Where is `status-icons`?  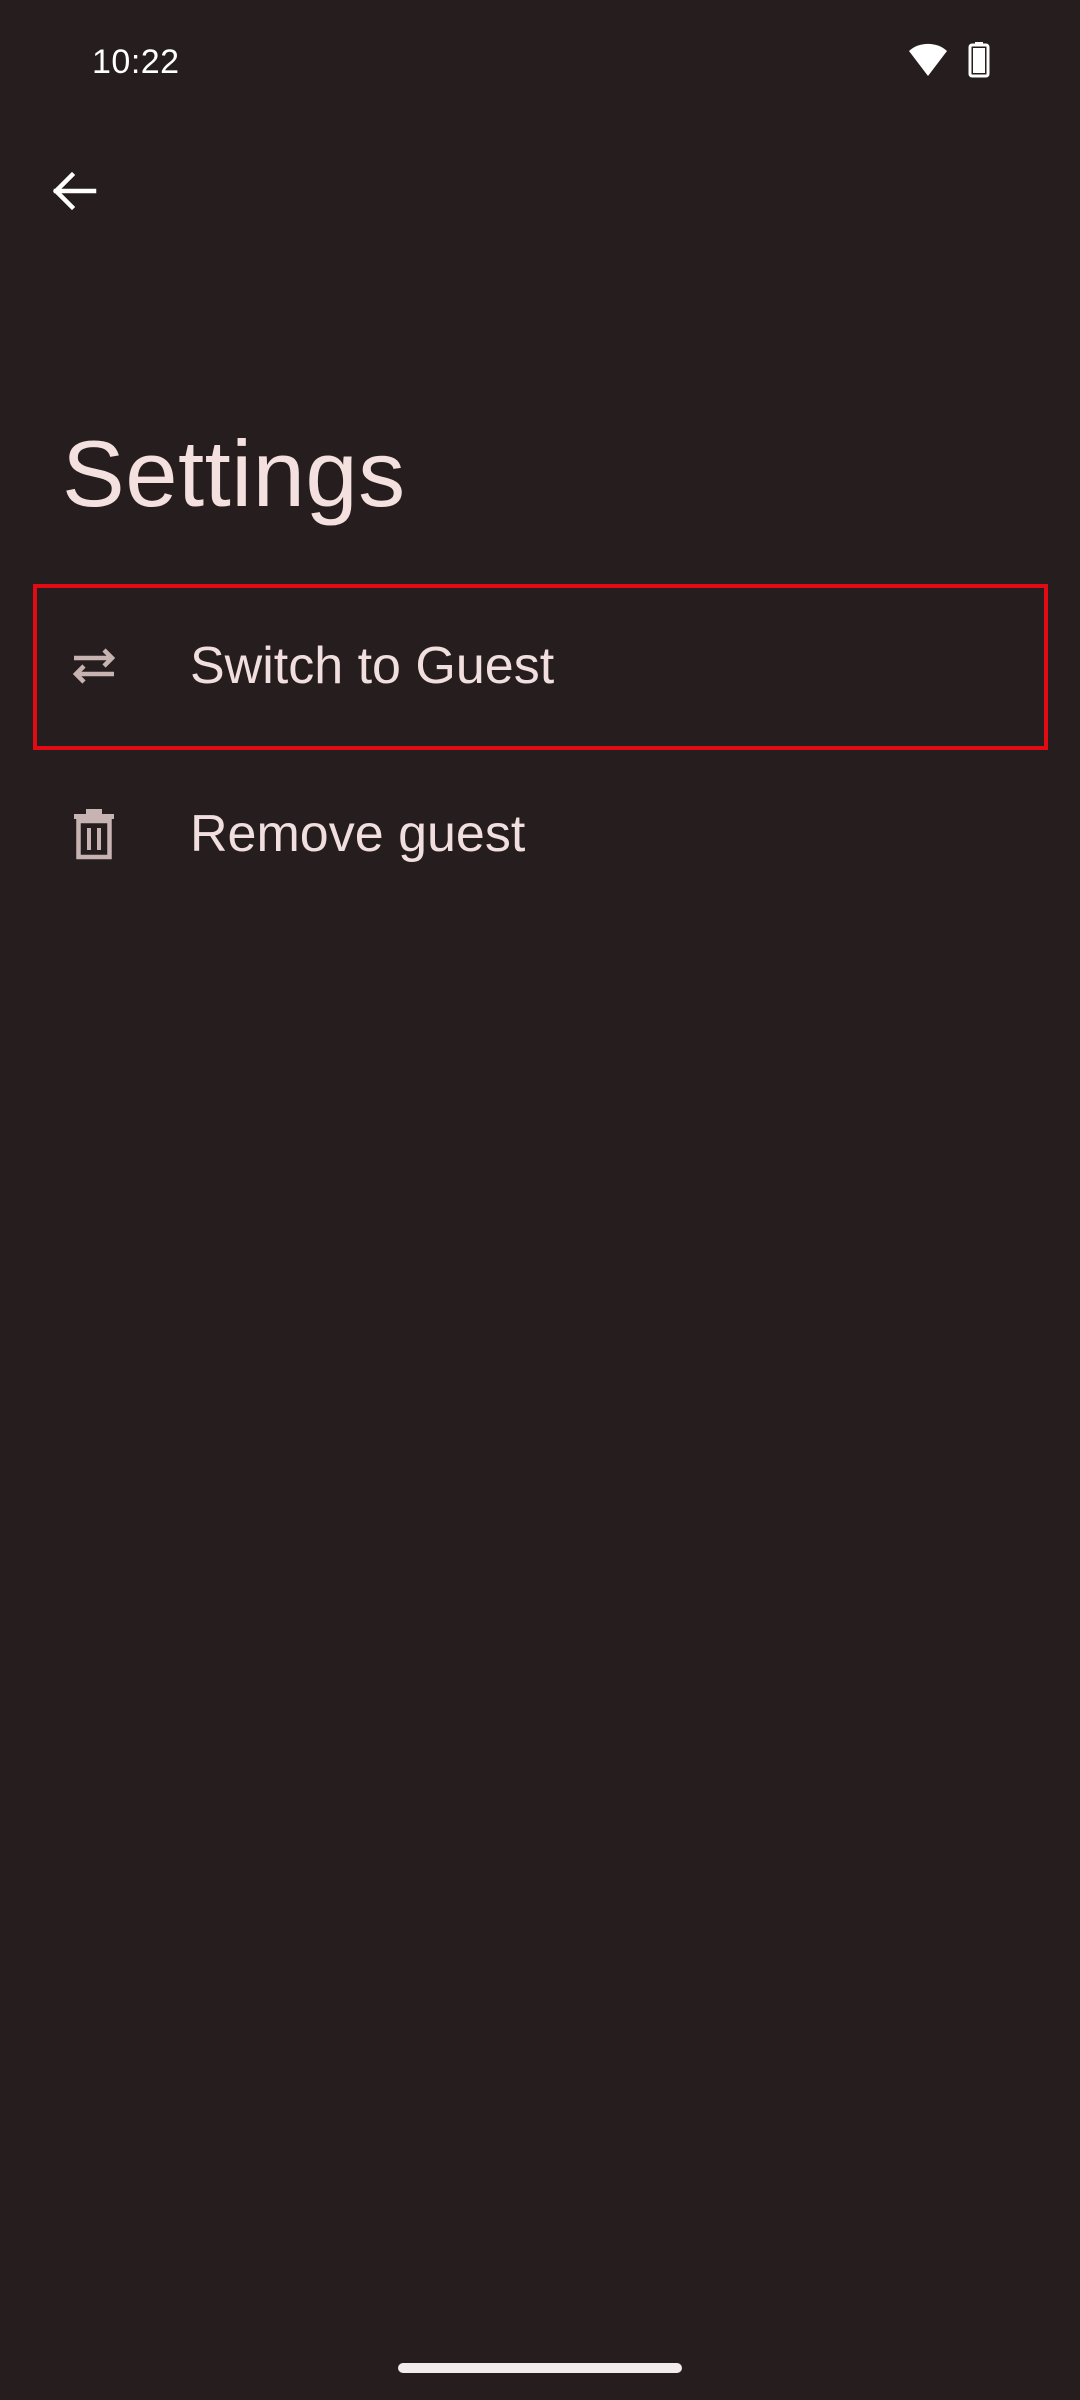 status-icons is located at coordinates (949, 62).